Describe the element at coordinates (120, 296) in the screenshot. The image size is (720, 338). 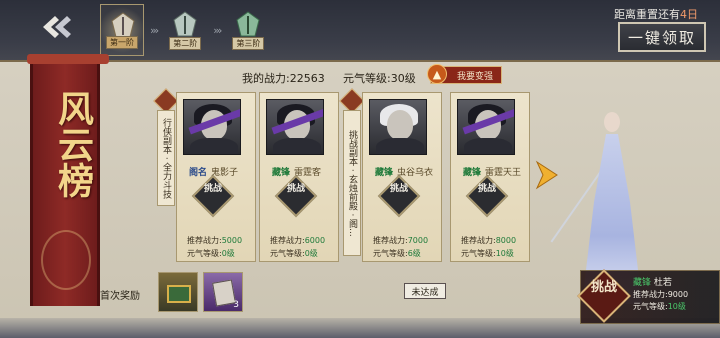
I see `first-reward-label: 首次奖励` at that location.